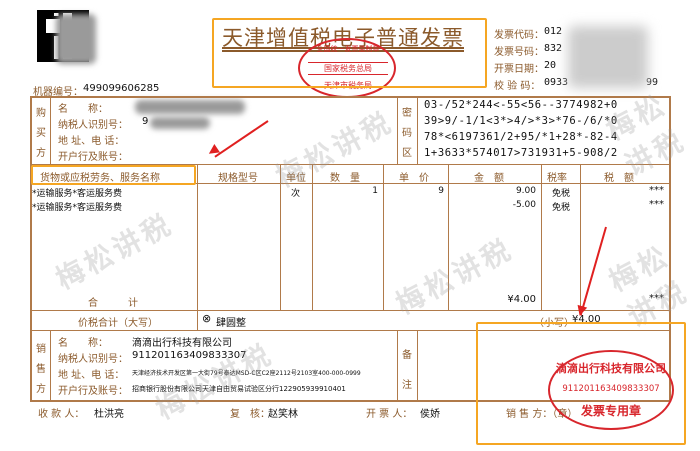  Describe the element at coordinates (646, 135) in the screenshot. I see `watermark-1: 梅松讲税` at that location.